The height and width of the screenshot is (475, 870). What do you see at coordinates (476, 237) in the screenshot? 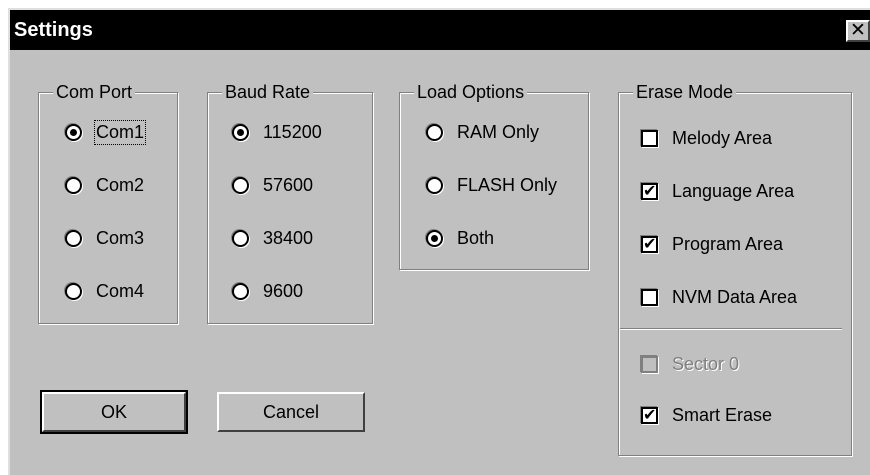
I see `radio-label-both: Both` at bounding box center [476, 237].